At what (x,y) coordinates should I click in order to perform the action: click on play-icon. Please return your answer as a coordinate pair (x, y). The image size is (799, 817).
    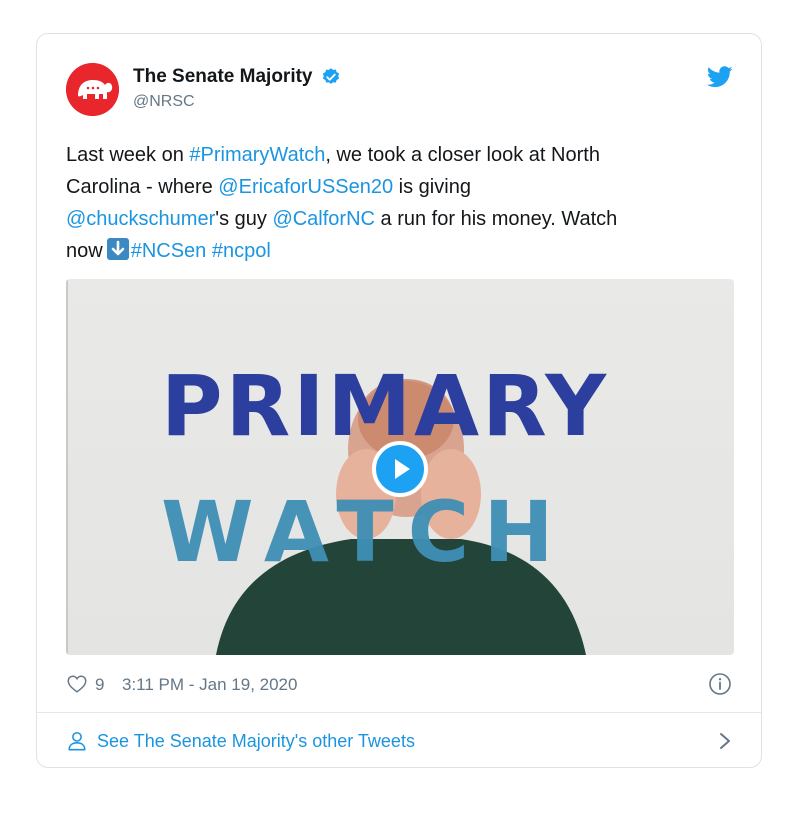
    Looking at the image, I should click on (402, 469).